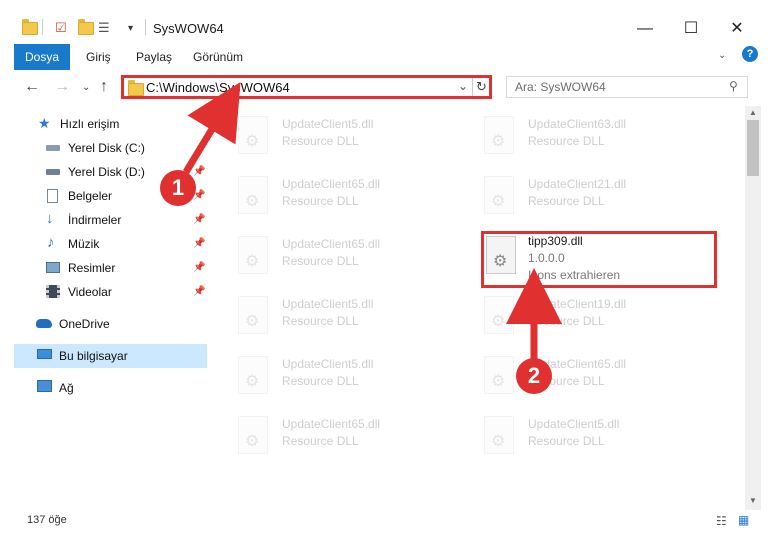  What do you see at coordinates (212, 128) in the screenshot?
I see `arrow-to-address-bar` at bounding box center [212, 128].